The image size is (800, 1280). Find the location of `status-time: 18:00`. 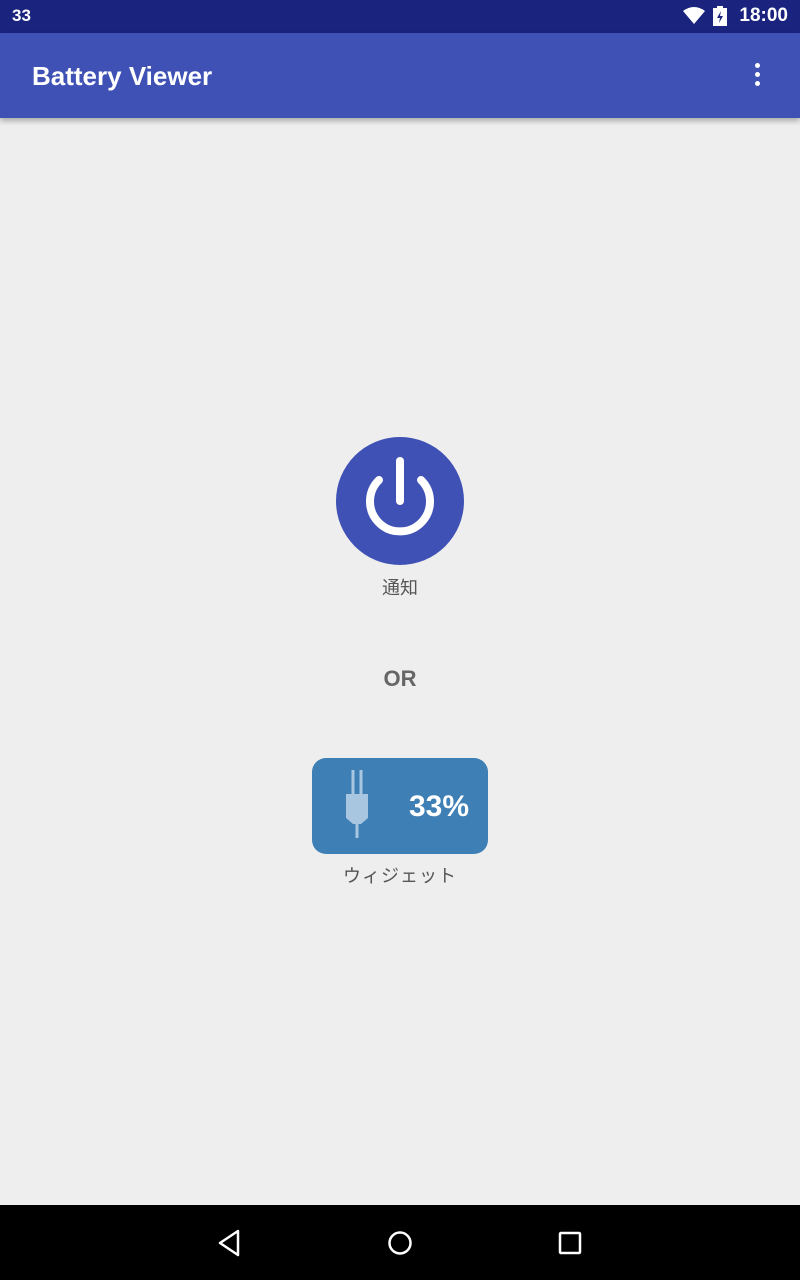

status-time: 18:00 is located at coordinates (763, 15).